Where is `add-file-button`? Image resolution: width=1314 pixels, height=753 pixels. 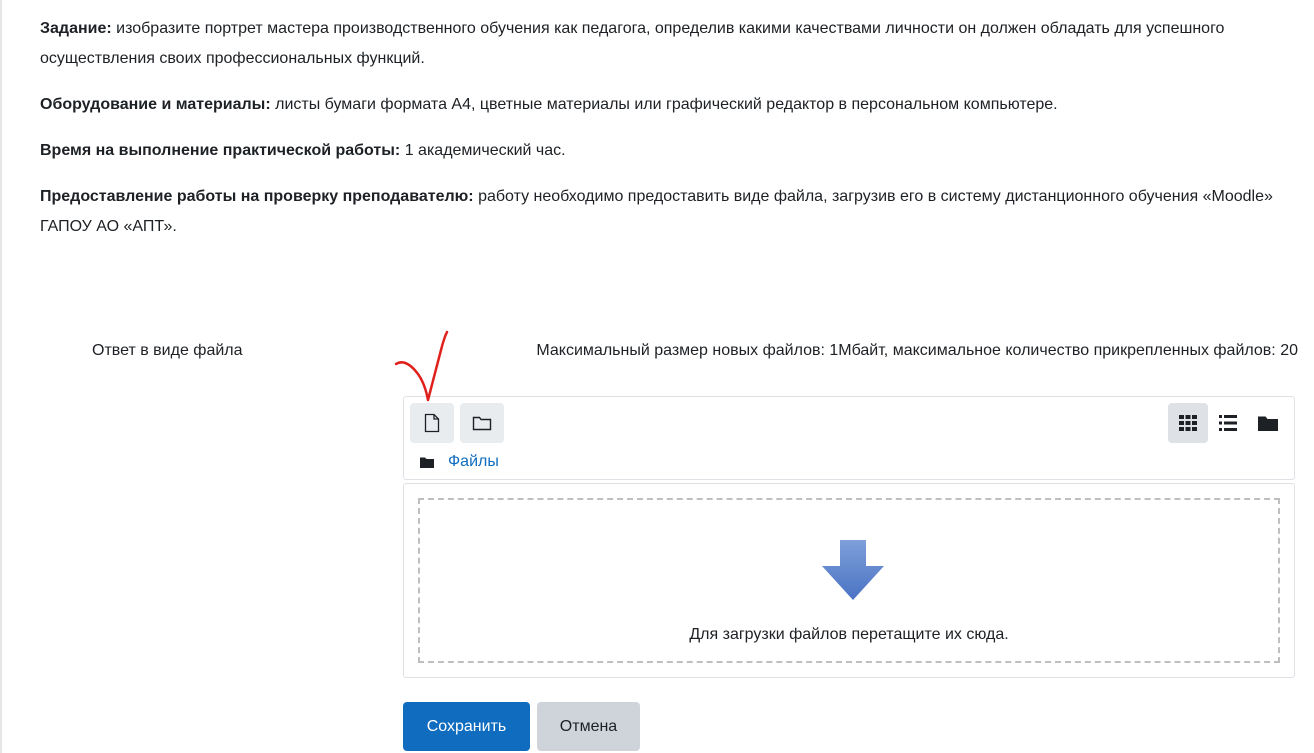
add-file-button is located at coordinates (432, 423).